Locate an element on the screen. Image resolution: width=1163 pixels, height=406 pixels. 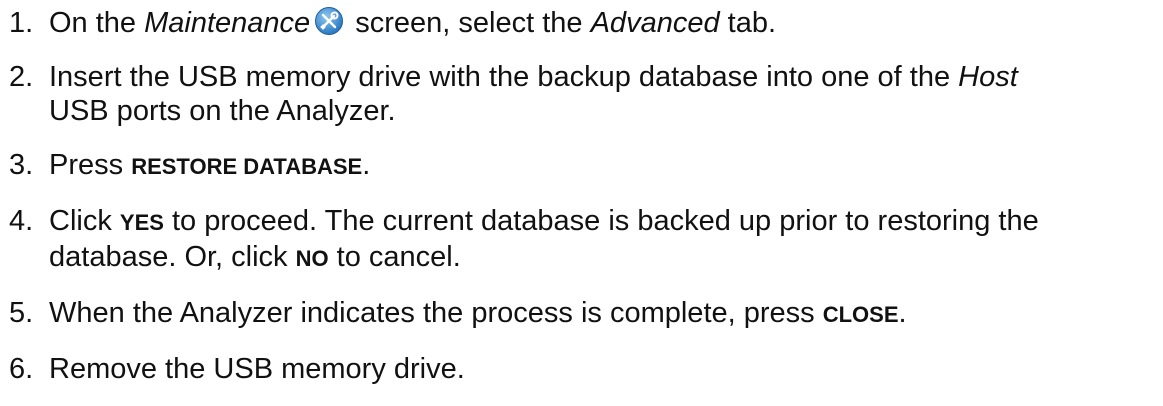
step-number: 4 is located at coordinates (21, 221).